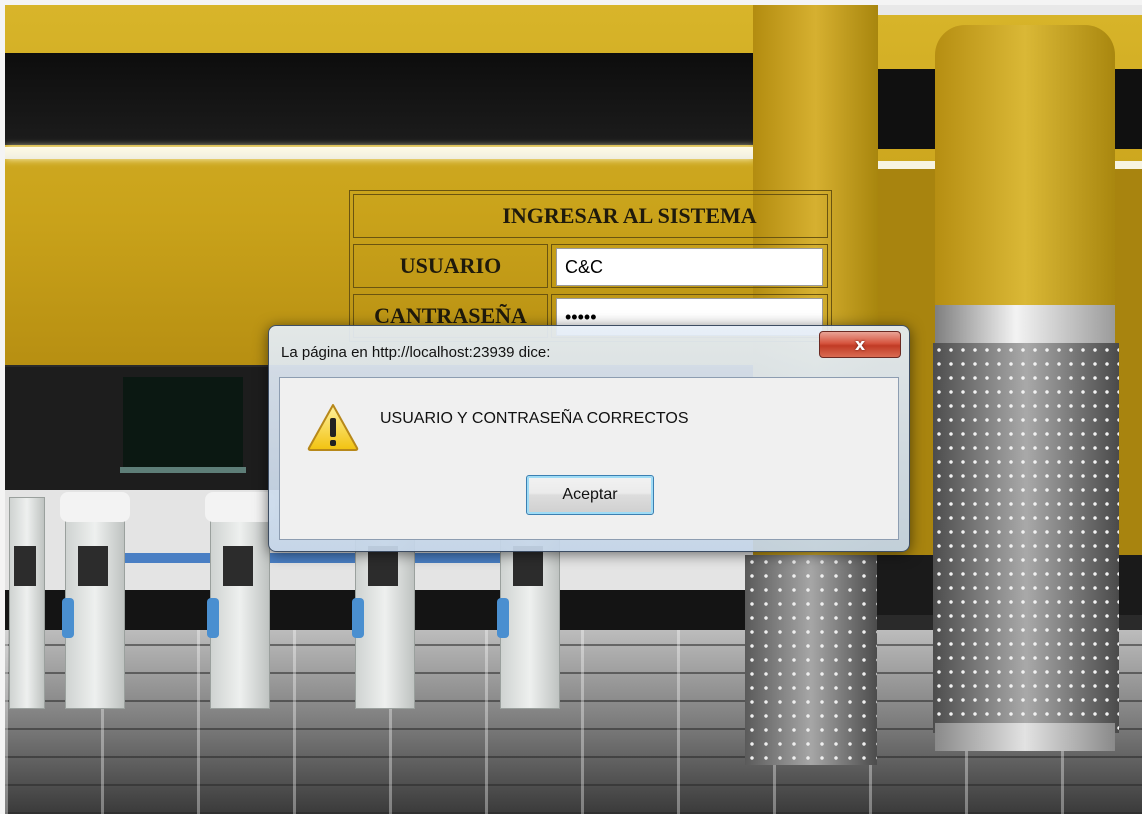 The height and width of the screenshot is (814, 1142). What do you see at coordinates (590, 495) in the screenshot?
I see `accept-button: Aceptar` at bounding box center [590, 495].